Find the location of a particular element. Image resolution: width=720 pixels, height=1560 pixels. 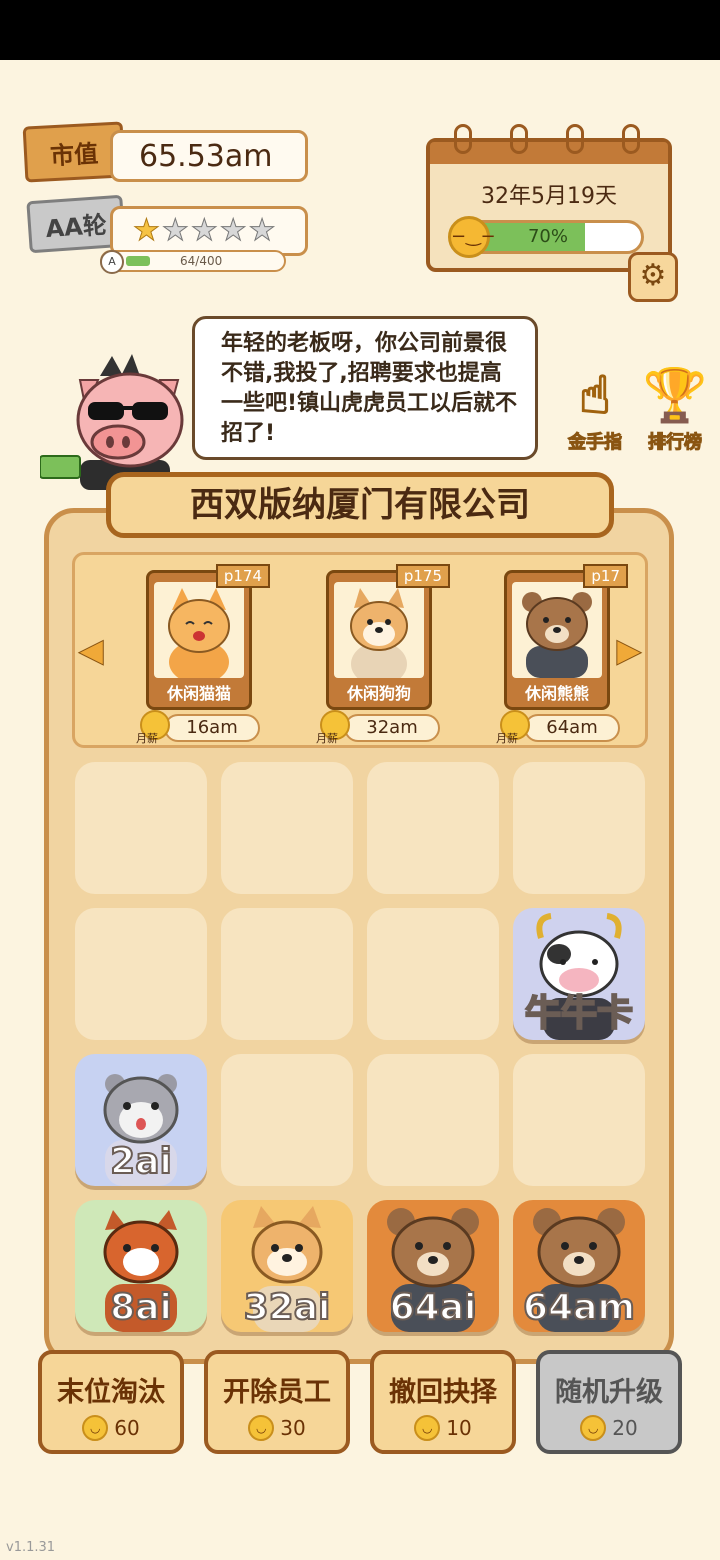

grid-cell-bear: 64am is located at coordinates (579, 1266).